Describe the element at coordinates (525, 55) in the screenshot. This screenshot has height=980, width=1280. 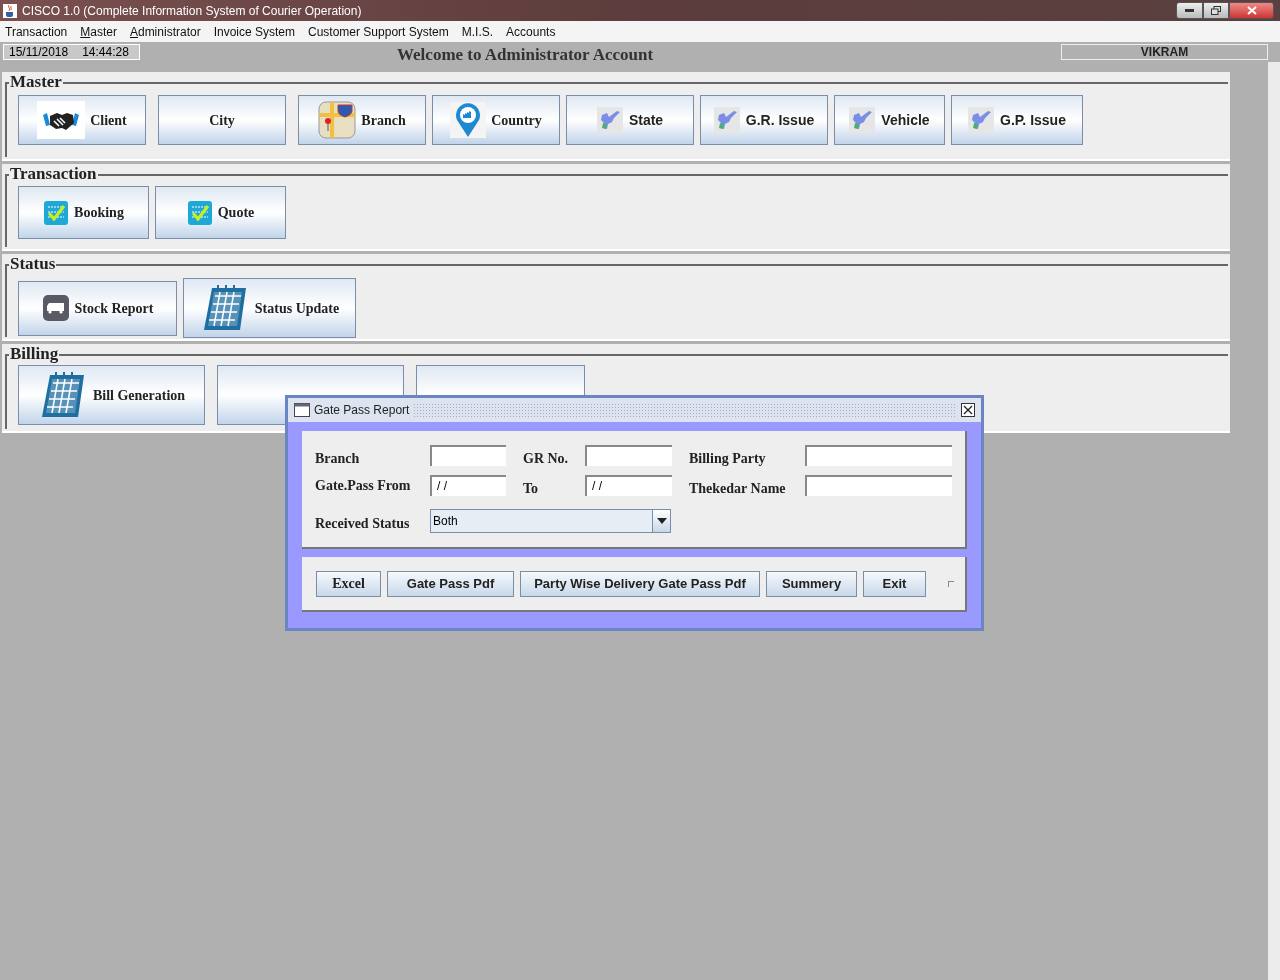
I see `welcome-heading: Welcome to Administrator Account` at that location.